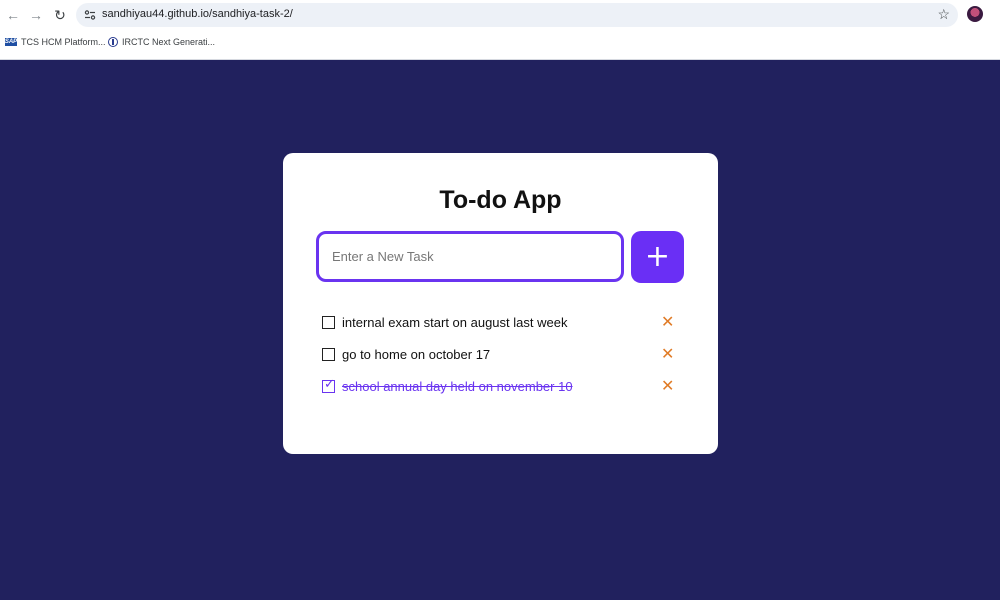 The width and height of the screenshot is (1000, 600). I want to click on task-text-completed: school annual day held on november 10, so click(457, 386).